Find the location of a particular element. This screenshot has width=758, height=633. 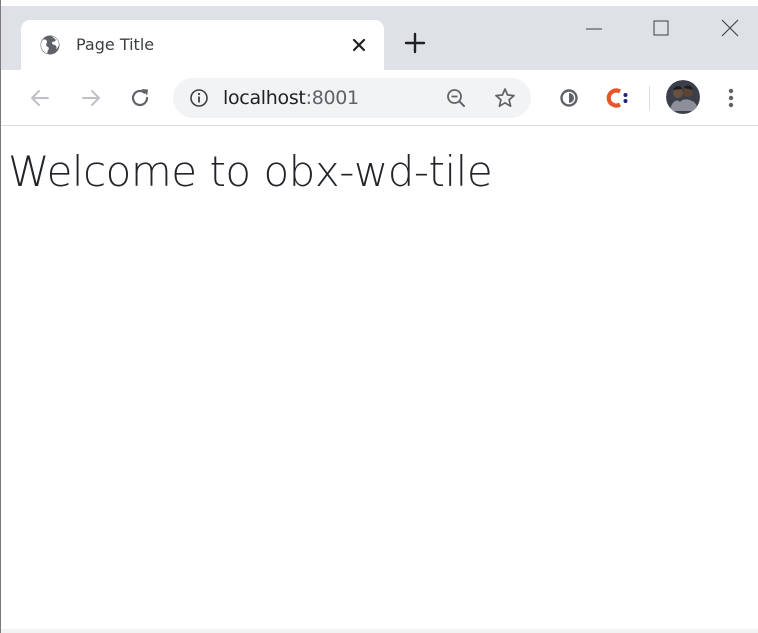

arrow-right-icon is located at coordinates (91, 98).